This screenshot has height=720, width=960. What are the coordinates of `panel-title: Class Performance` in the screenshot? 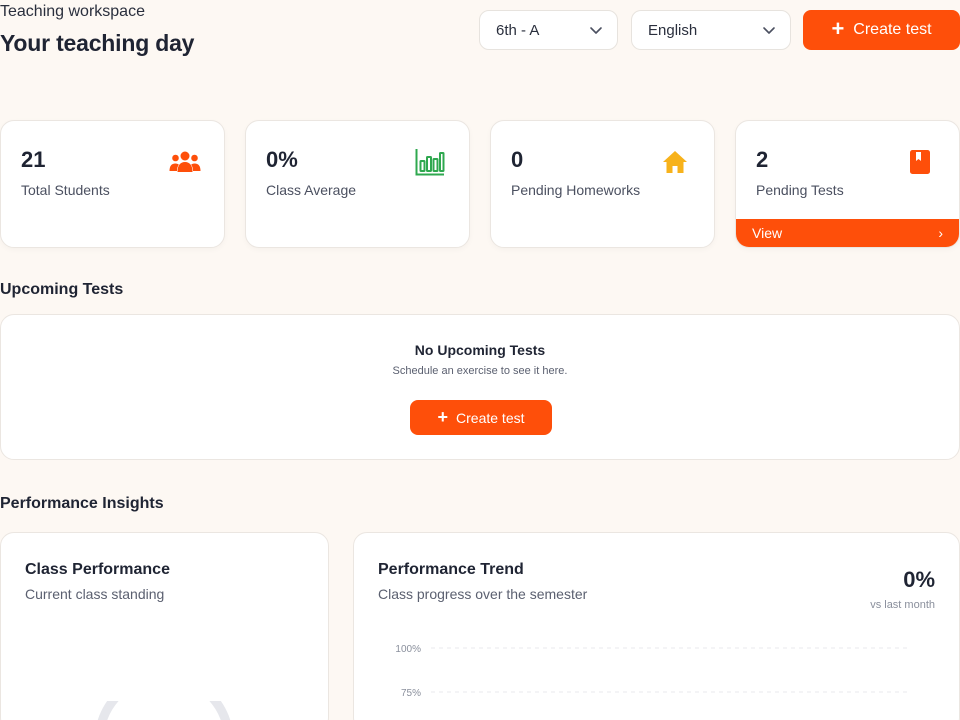 It's located at (97, 569).